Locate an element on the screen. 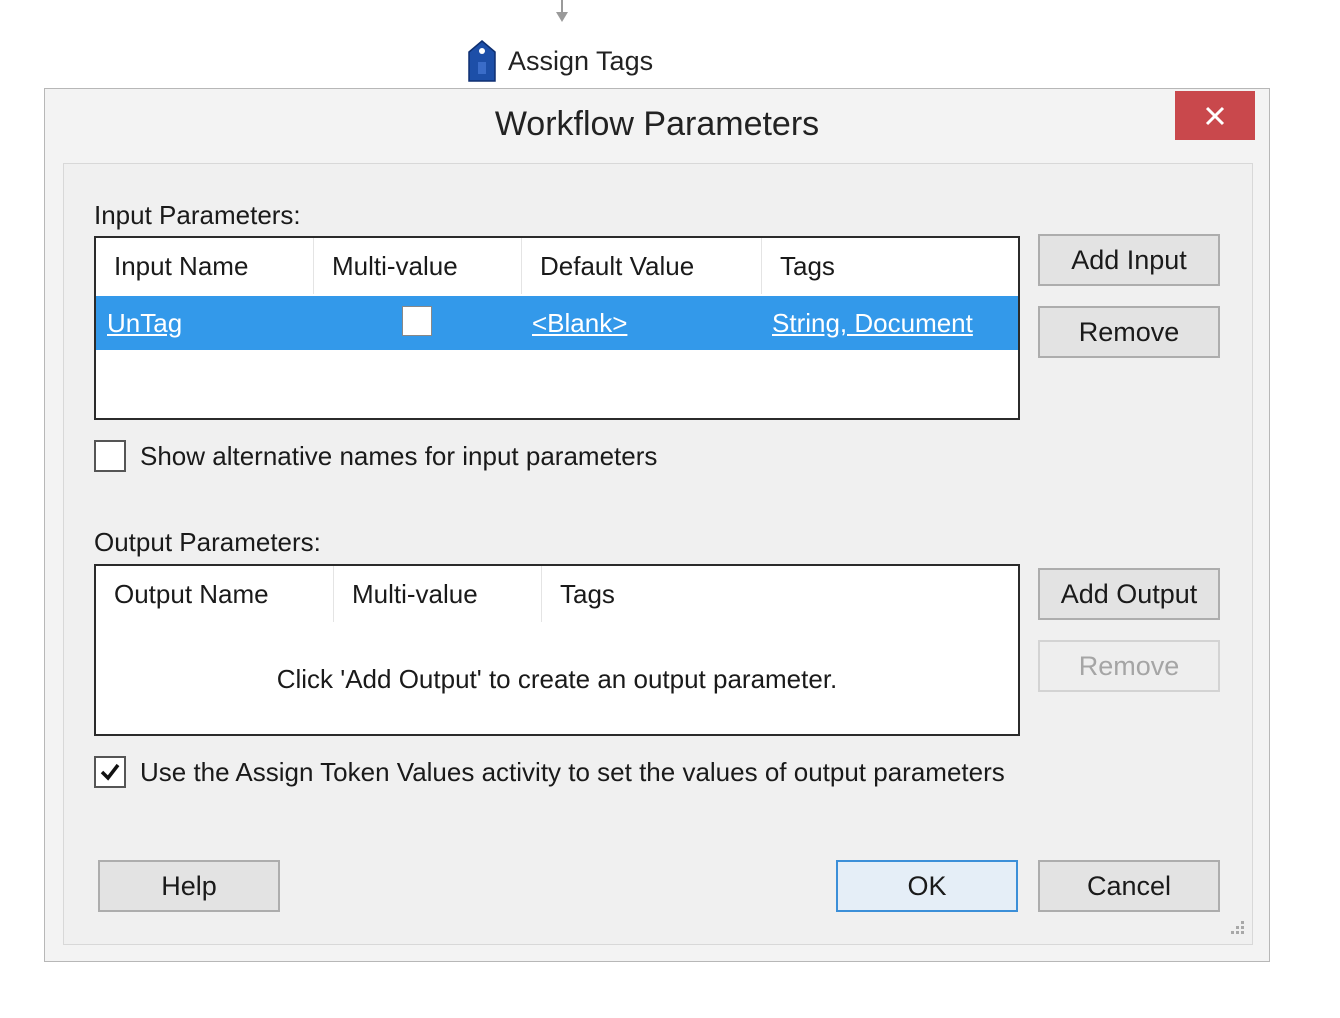  input-parameters-label: Input Parameters: is located at coordinates (197, 215).